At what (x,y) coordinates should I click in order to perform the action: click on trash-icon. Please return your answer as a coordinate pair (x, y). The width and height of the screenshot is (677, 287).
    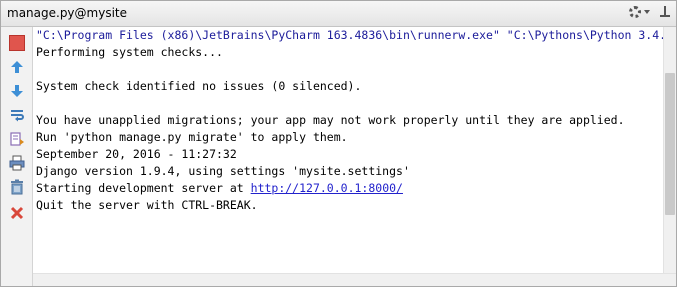
    Looking at the image, I should click on (17, 187).